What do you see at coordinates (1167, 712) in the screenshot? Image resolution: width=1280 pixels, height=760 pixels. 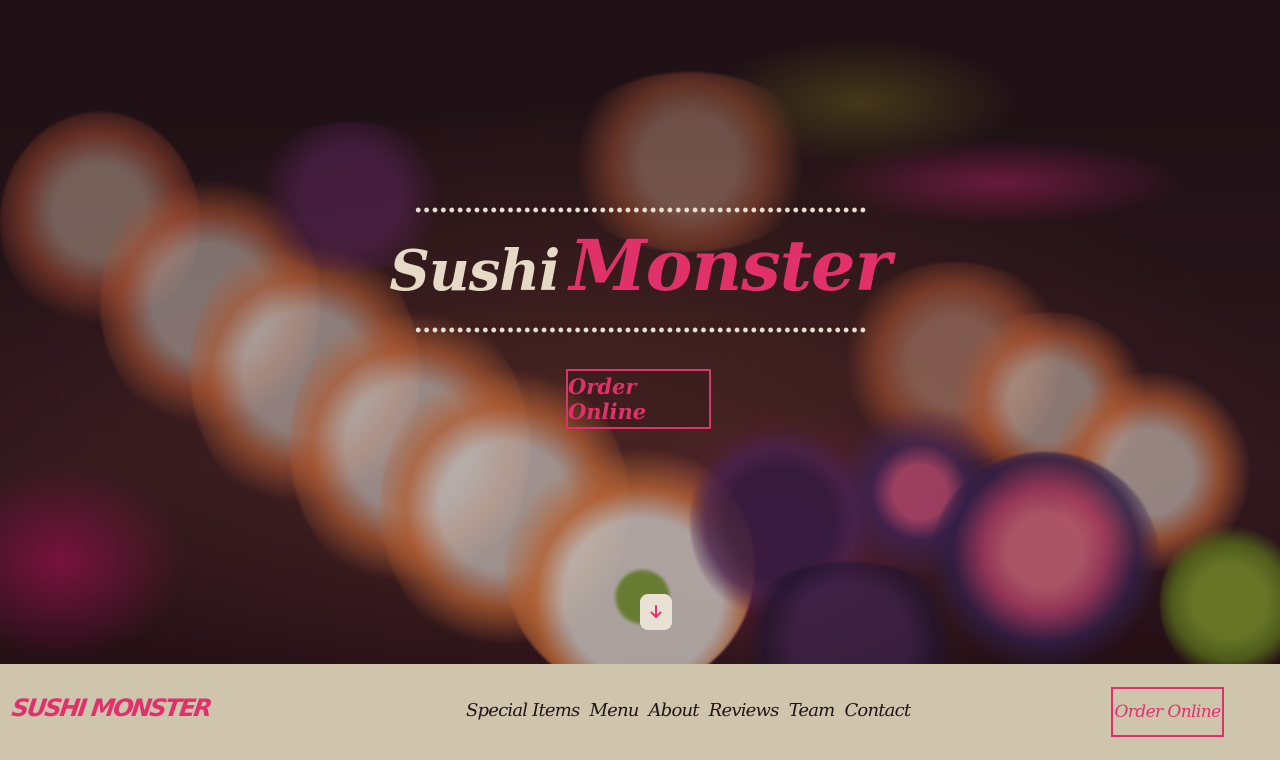 I see `nav-order-online-button: Order Online` at bounding box center [1167, 712].